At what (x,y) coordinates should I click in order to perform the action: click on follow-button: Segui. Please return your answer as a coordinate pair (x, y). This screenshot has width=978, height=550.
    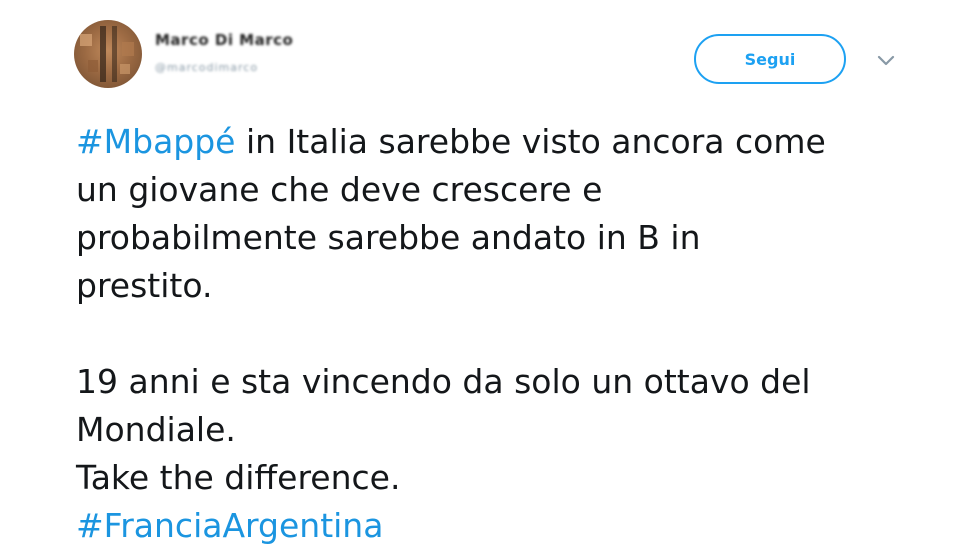
    Looking at the image, I should click on (770, 59).